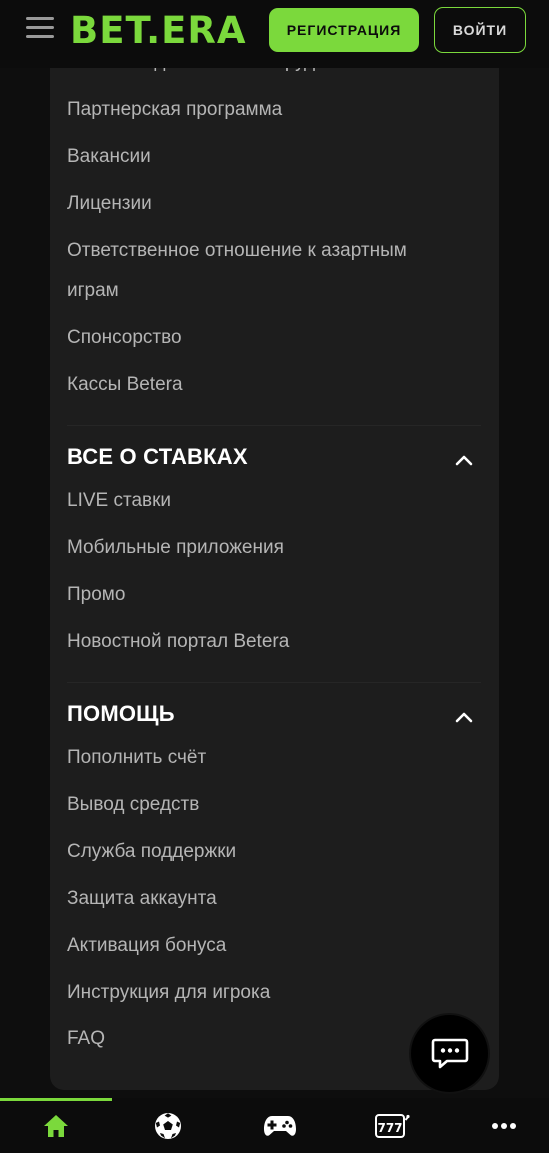 Image resolution: width=549 pixels, height=1153 pixels. I want to click on register-button: РЕГИСТРАЦИЯ, so click(344, 30).